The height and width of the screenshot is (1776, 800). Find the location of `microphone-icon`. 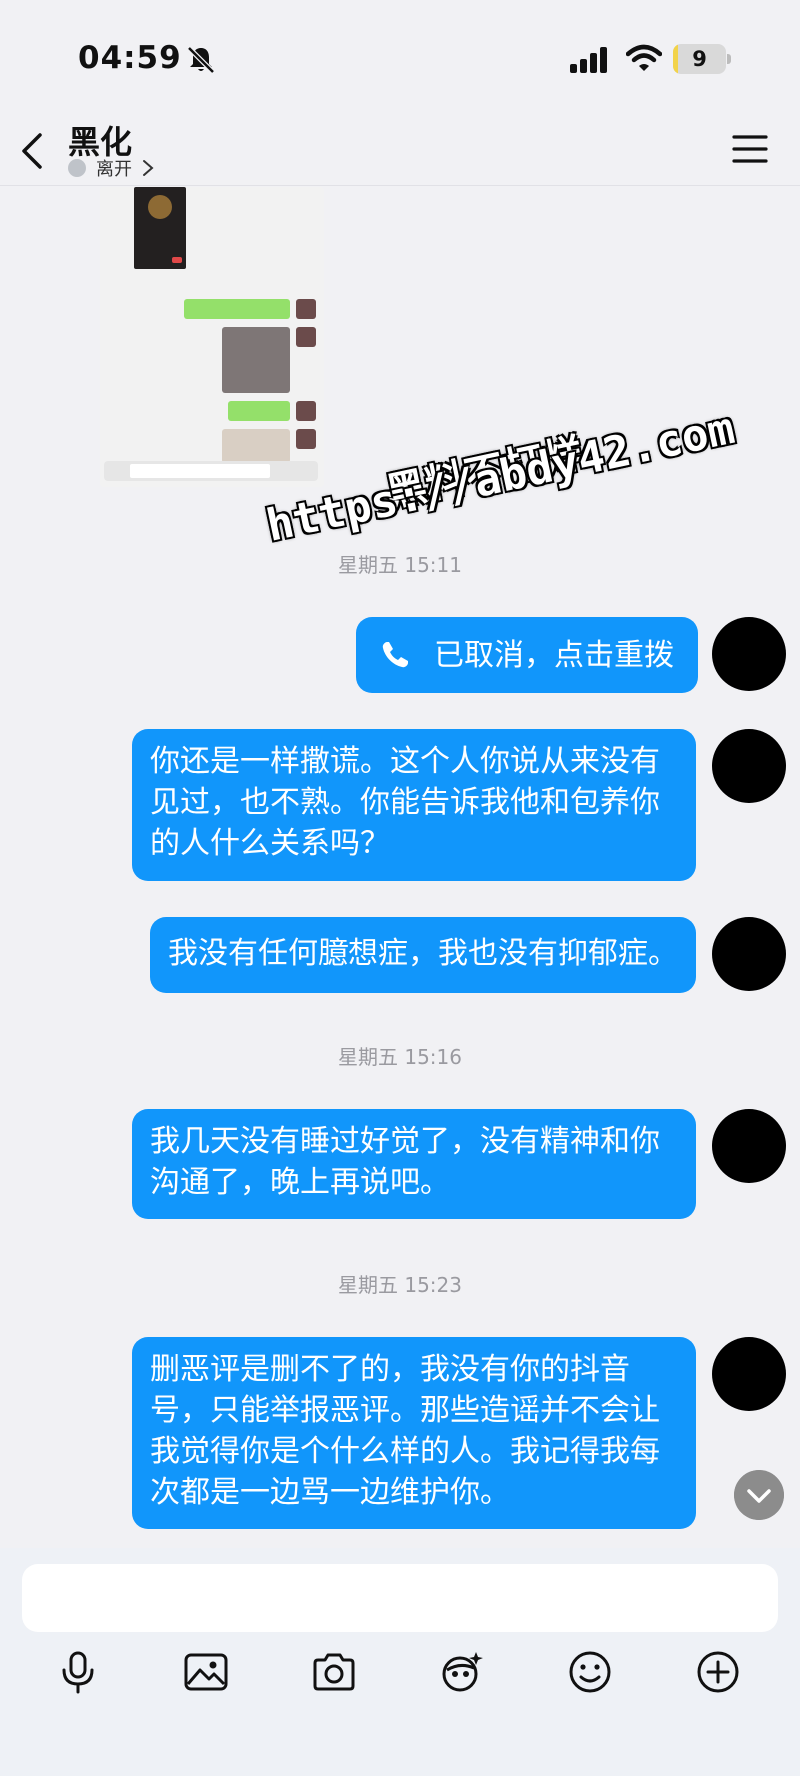

microphone-icon is located at coordinates (78, 1672).